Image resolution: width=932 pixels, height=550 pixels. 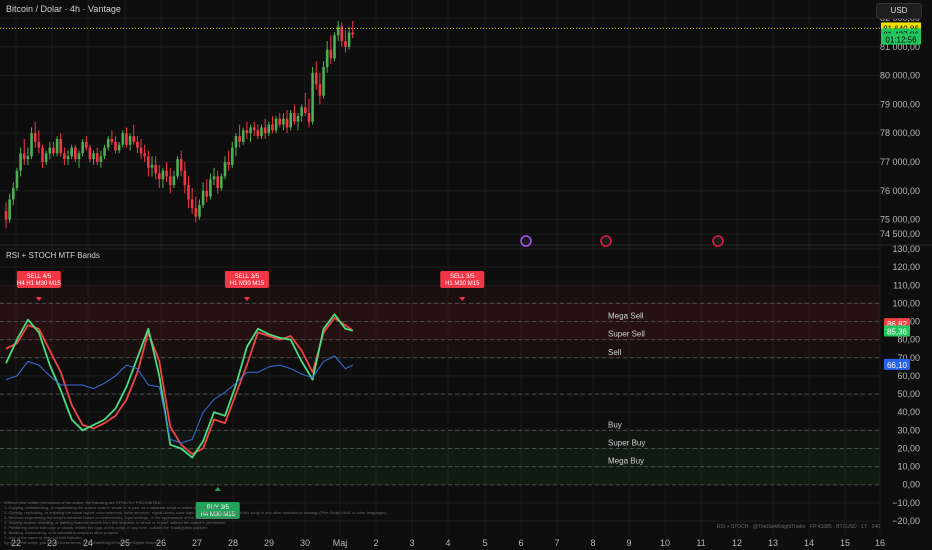 I want to click on band-label: Super Sell, so click(x=626, y=334).